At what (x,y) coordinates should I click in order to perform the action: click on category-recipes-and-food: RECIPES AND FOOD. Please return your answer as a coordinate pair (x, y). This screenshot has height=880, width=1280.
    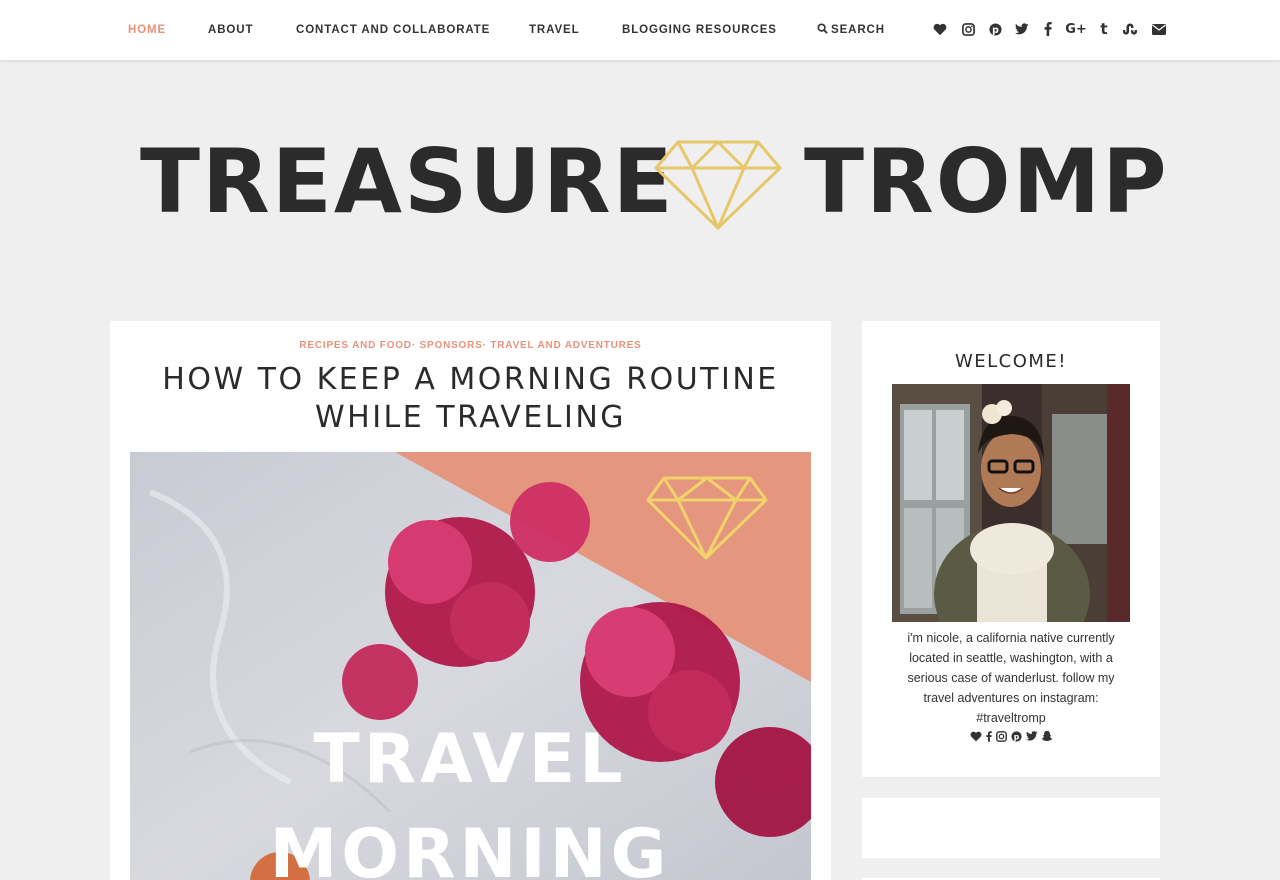
    Looking at the image, I should click on (355, 345).